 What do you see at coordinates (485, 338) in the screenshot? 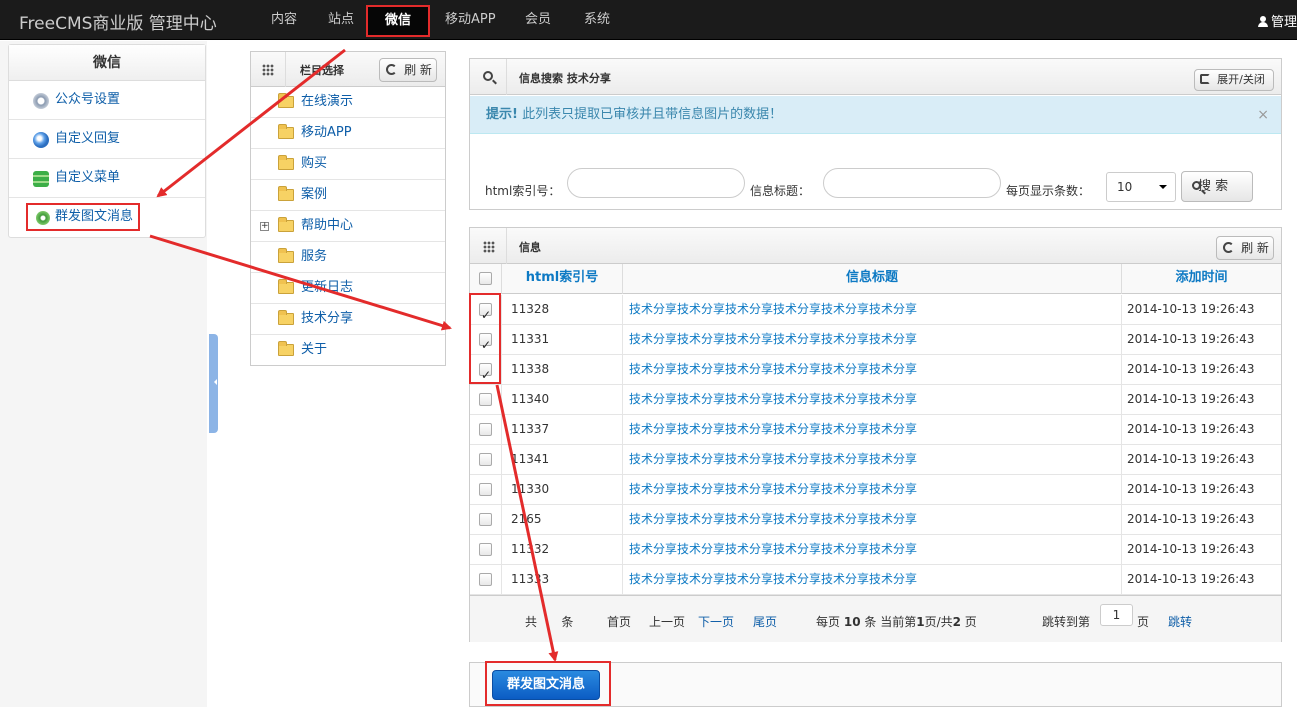
I see `checkbox-highlight-box` at bounding box center [485, 338].